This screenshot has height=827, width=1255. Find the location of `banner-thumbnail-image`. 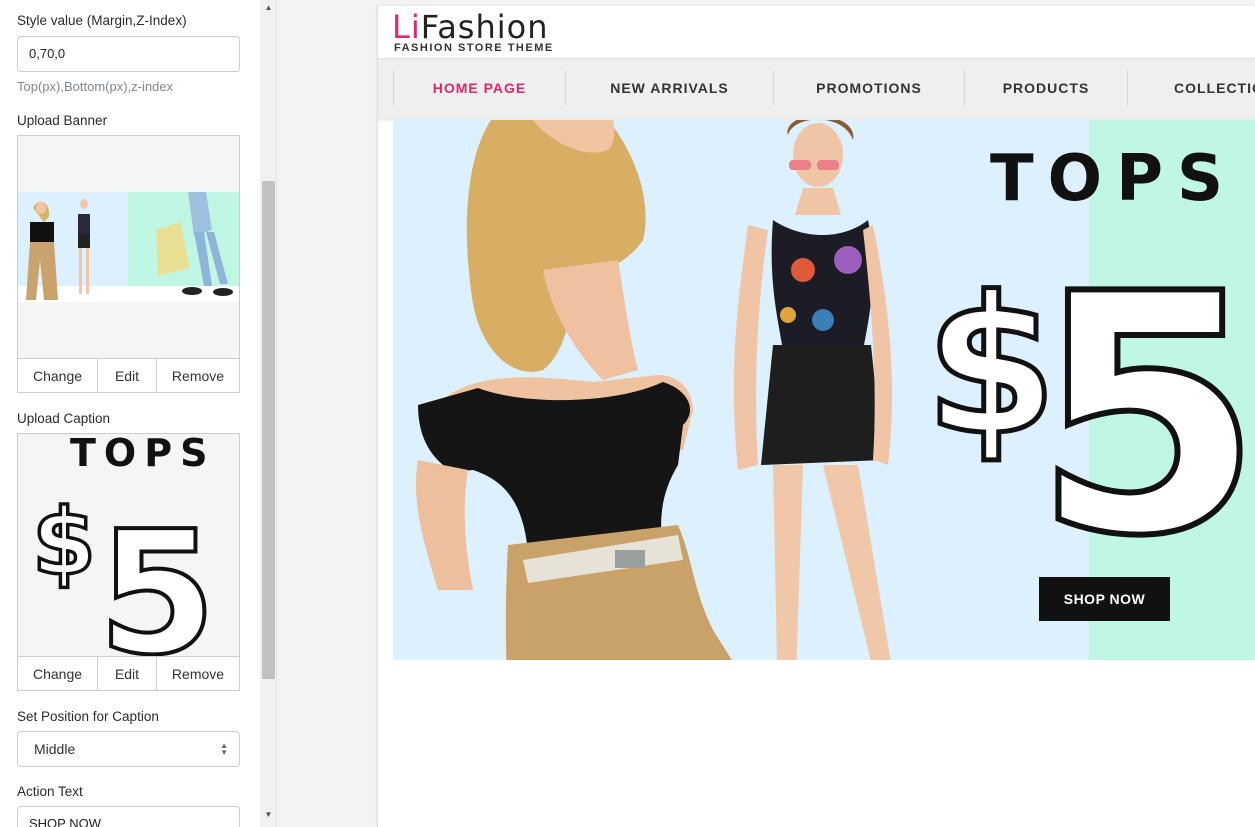

banner-thumbnail-image is located at coordinates (128, 247).